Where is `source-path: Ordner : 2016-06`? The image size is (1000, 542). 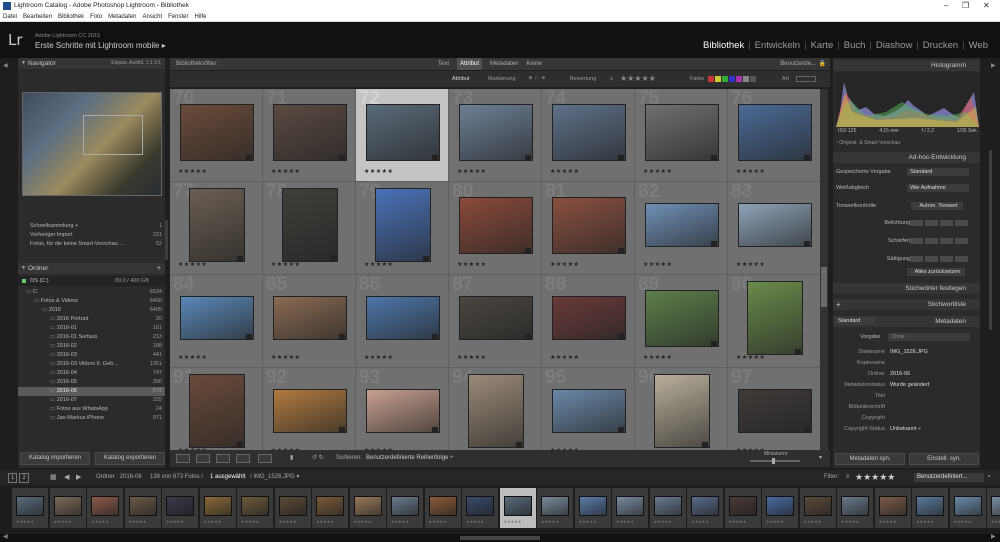
source-path: Ordner : 2016-06 is located at coordinates (119, 477).